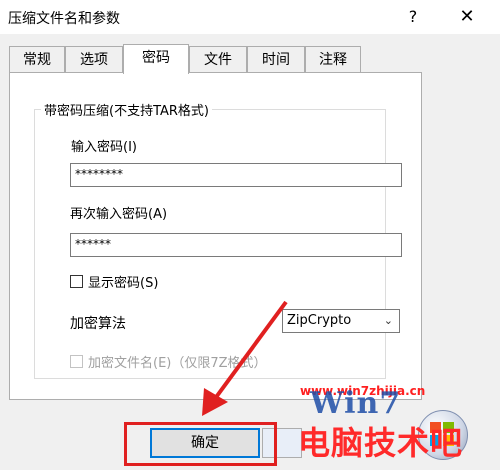 The image size is (500, 470). I want to click on tab-password: 密码, so click(156, 59).